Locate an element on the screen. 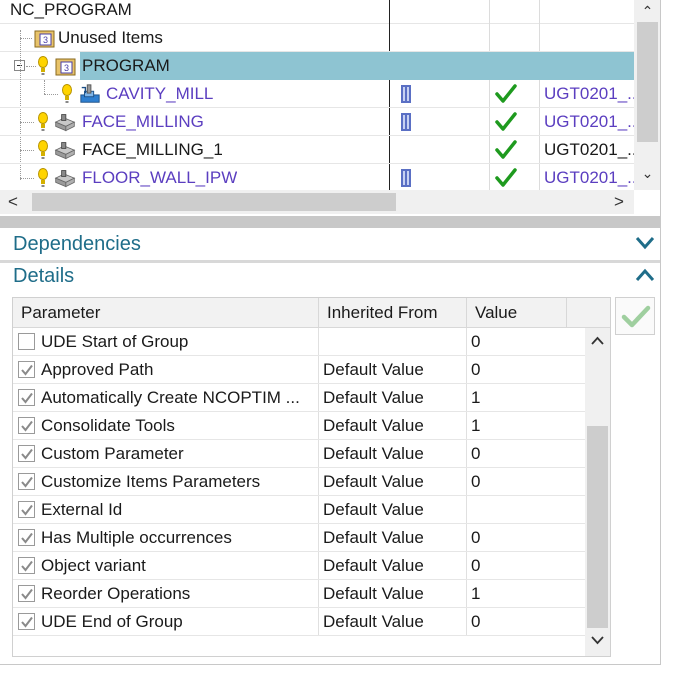 The height and width of the screenshot is (691, 681). details-row: Has Multiple occurrences Default Value 0 is located at coordinates (299, 538).